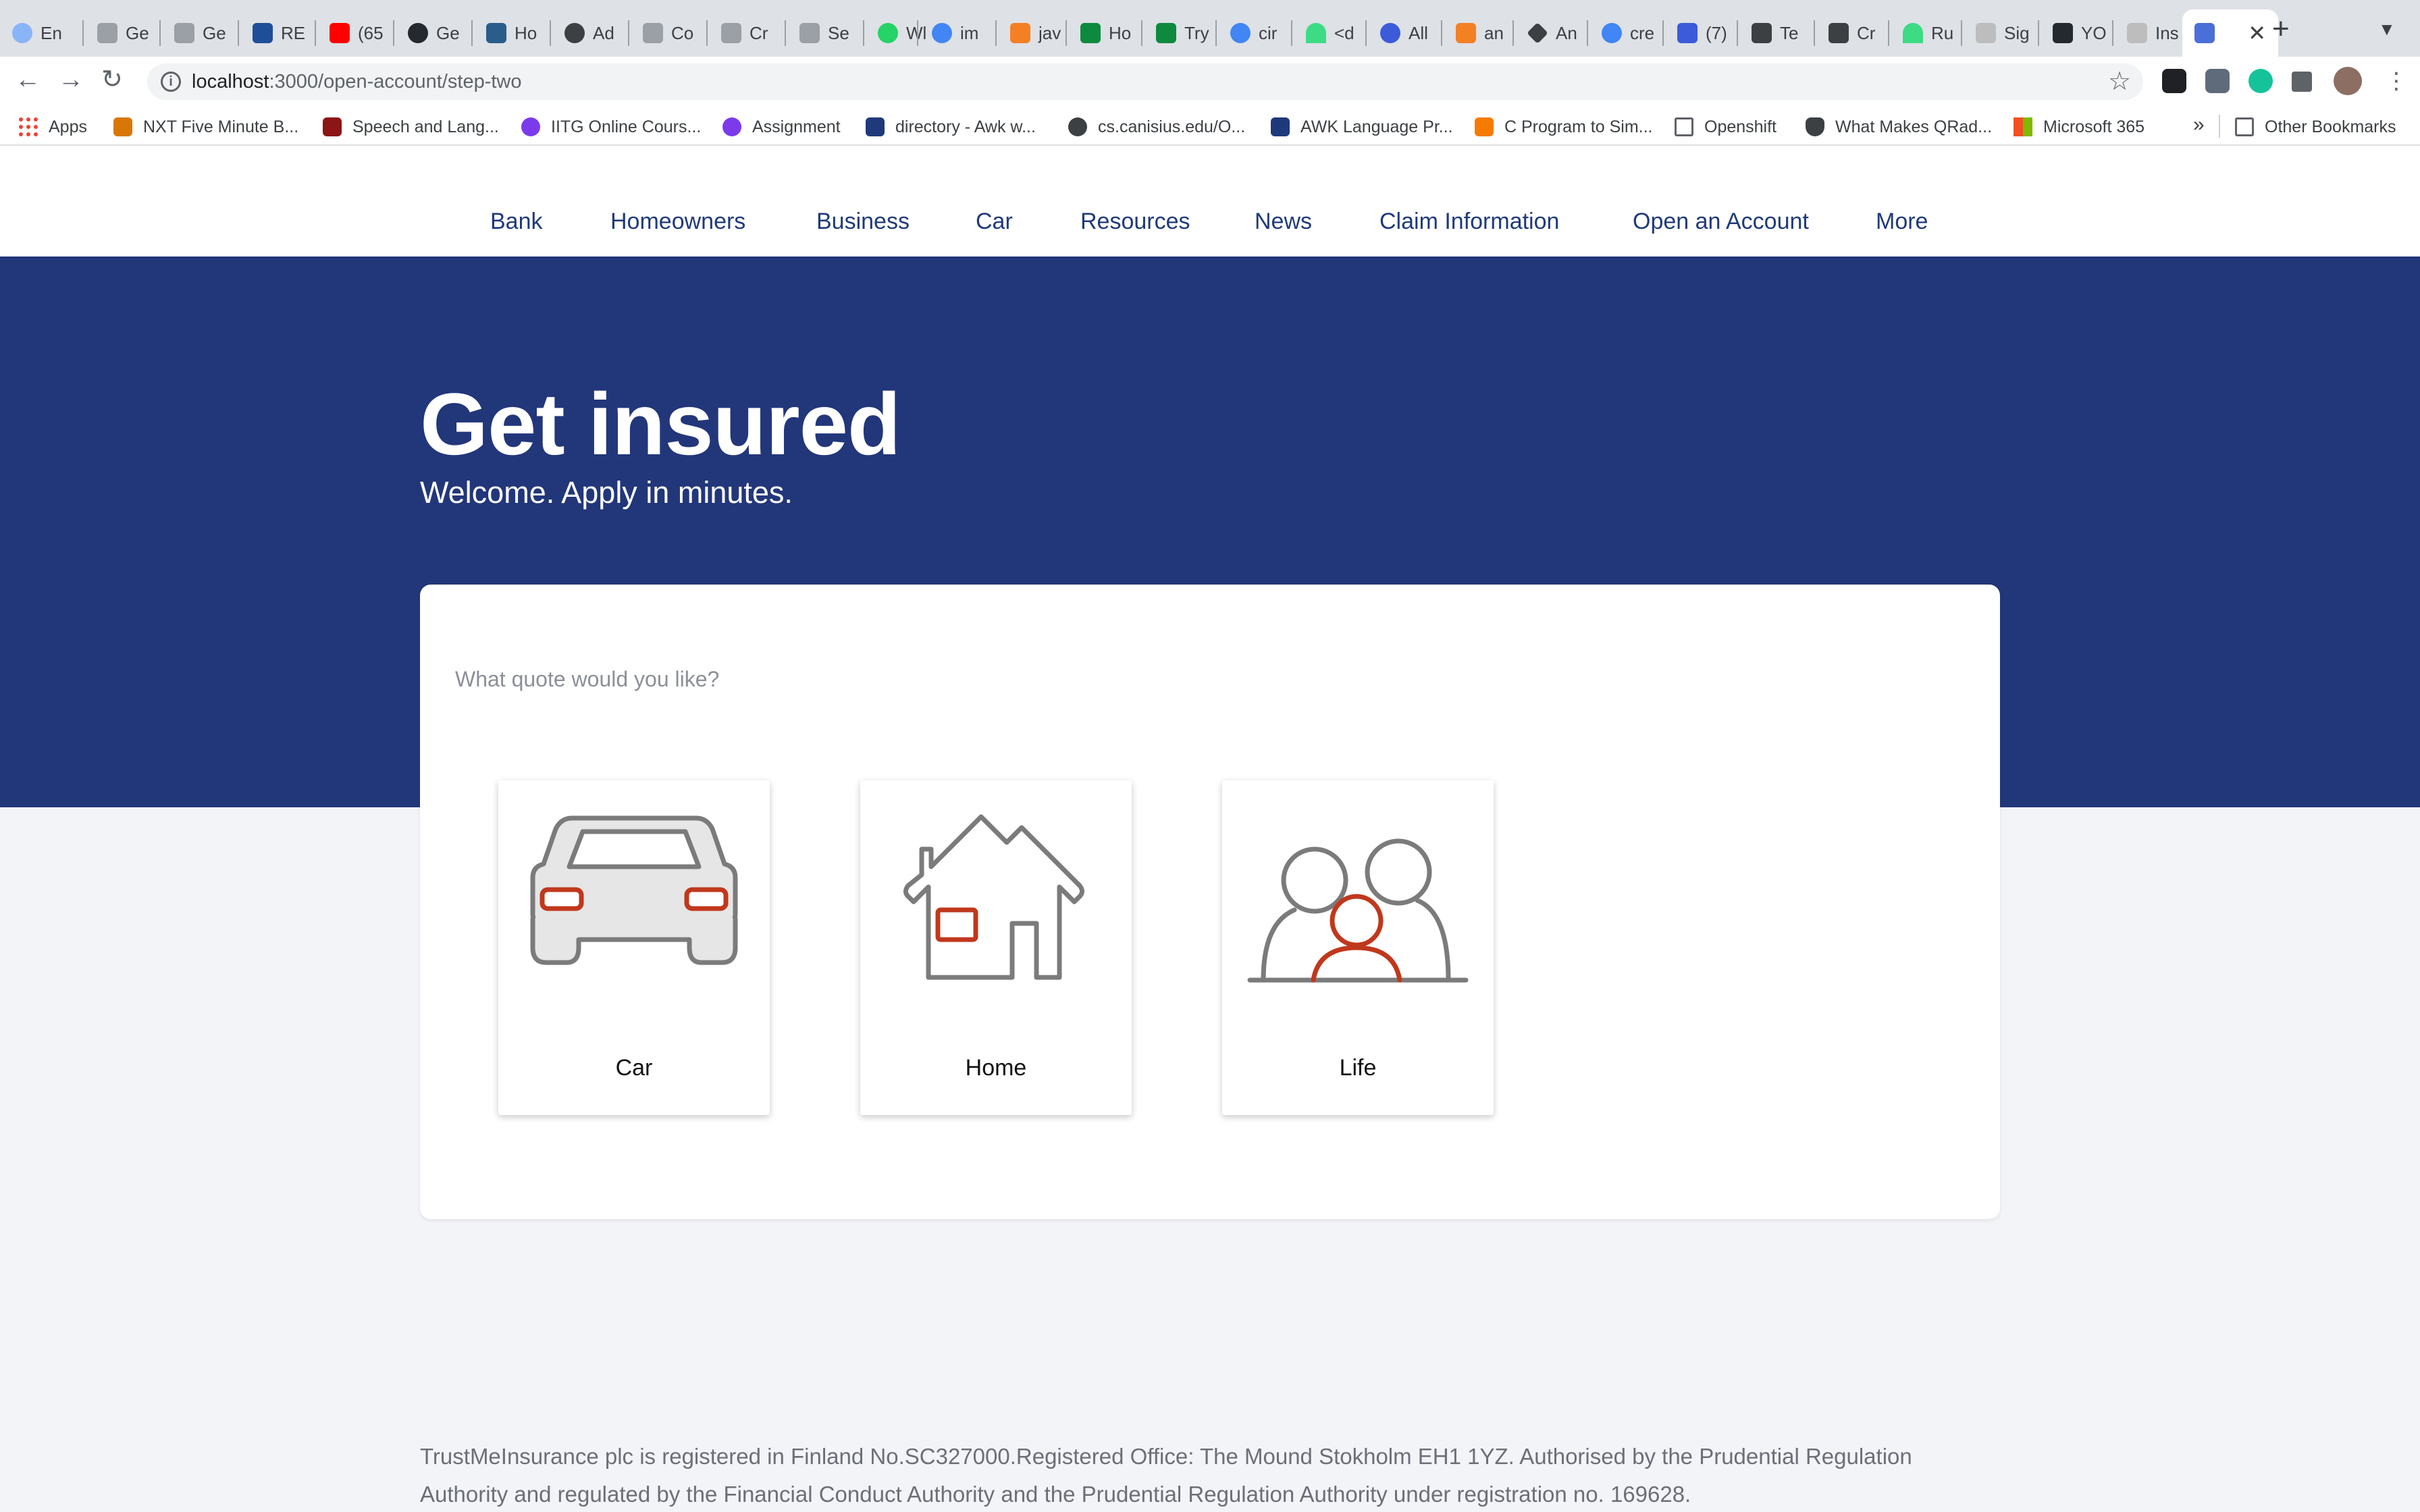  What do you see at coordinates (448, 32) in the screenshot?
I see `tab-title: Ge` at bounding box center [448, 32].